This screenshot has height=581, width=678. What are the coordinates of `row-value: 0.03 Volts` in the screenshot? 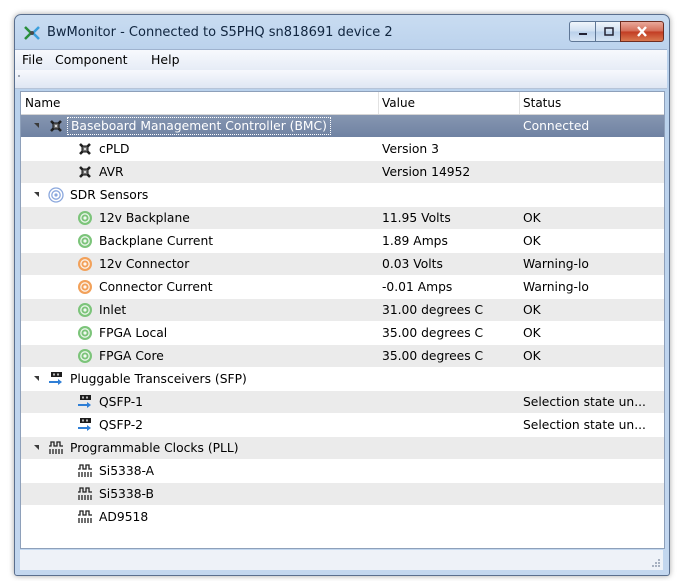 It's located at (412, 264).